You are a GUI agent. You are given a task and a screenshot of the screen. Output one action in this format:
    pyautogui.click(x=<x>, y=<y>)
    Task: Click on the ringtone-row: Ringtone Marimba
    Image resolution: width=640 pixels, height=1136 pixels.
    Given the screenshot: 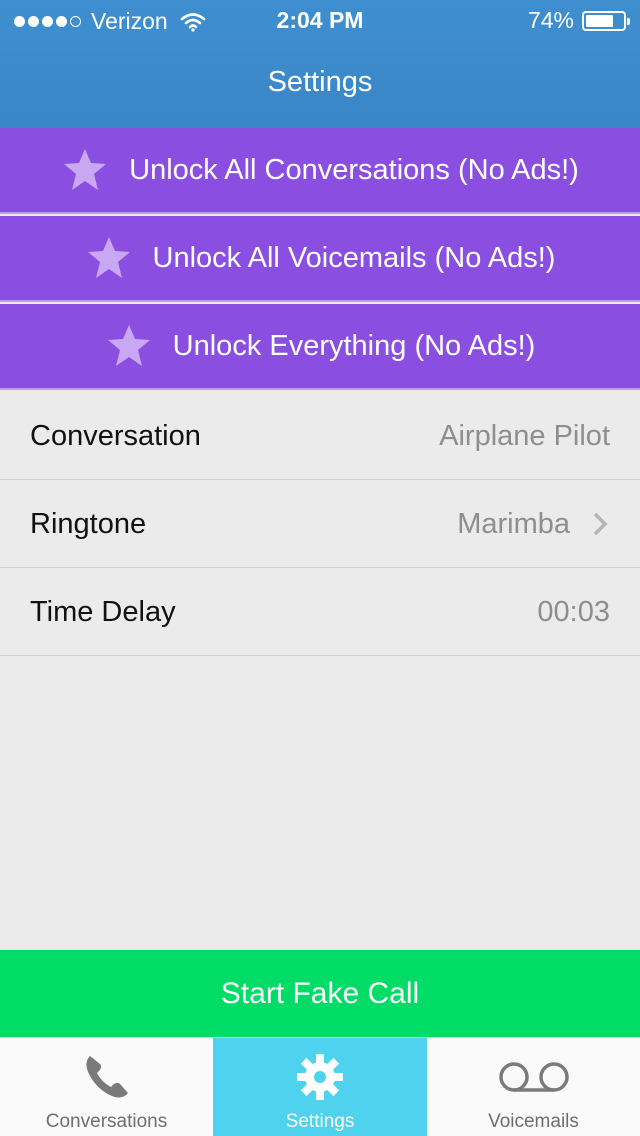 What is the action you would take?
    pyautogui.click(x=320, y=524)
    